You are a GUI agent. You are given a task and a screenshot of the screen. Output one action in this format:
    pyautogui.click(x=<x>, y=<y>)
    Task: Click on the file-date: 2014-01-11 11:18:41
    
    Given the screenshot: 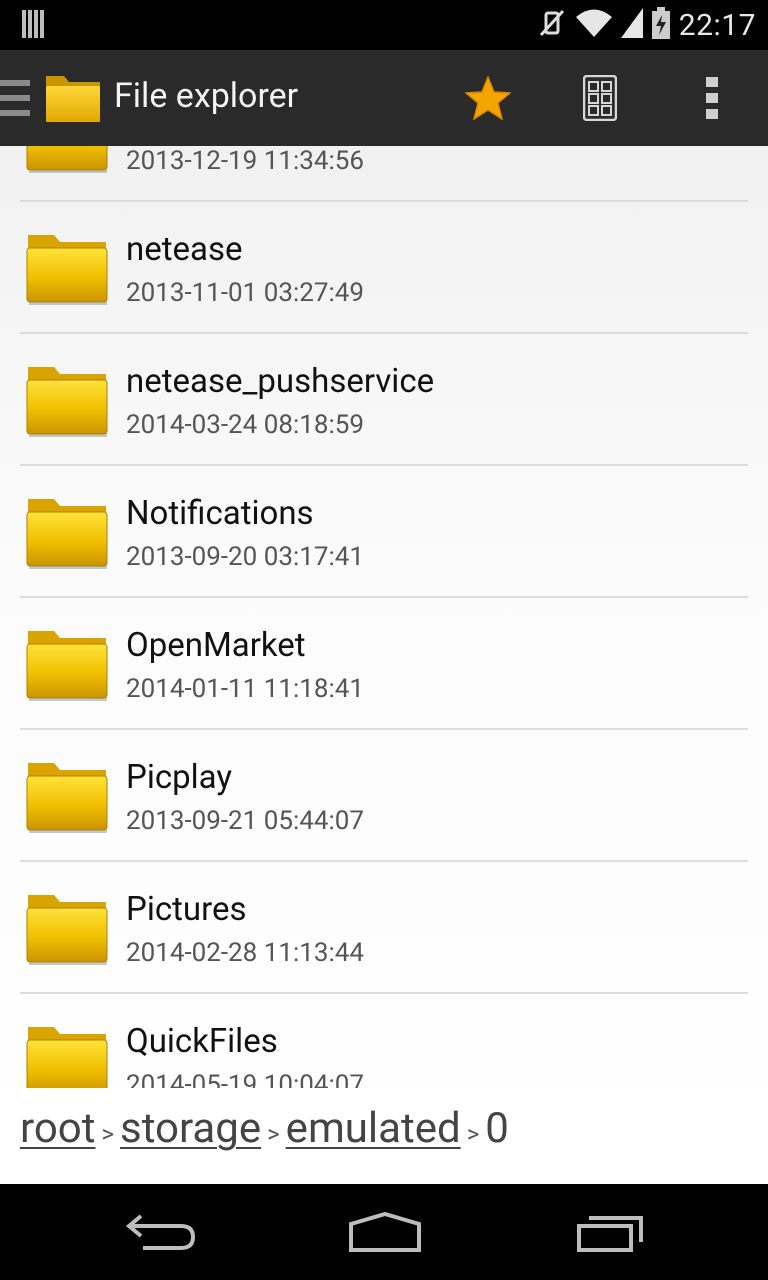 What is the action you would take?
    pyautogui.click(x=245, y=689)
    